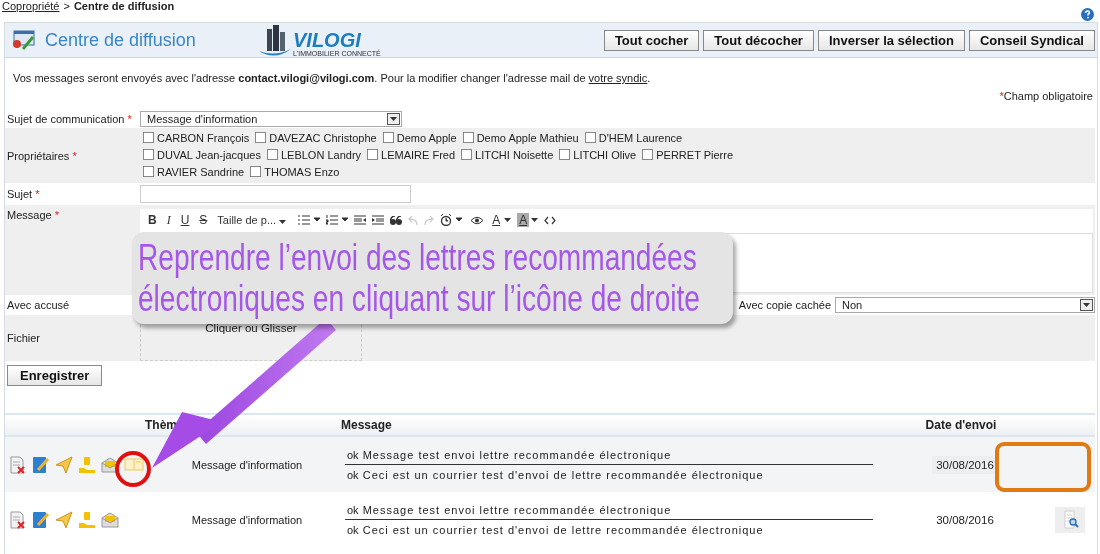 This screenshot has width=1100, height=554. What do you see at coordinates (965, 464) in the screenshot?
I see `date-cell: 30/08/2016` at bounding box center [965, 464].